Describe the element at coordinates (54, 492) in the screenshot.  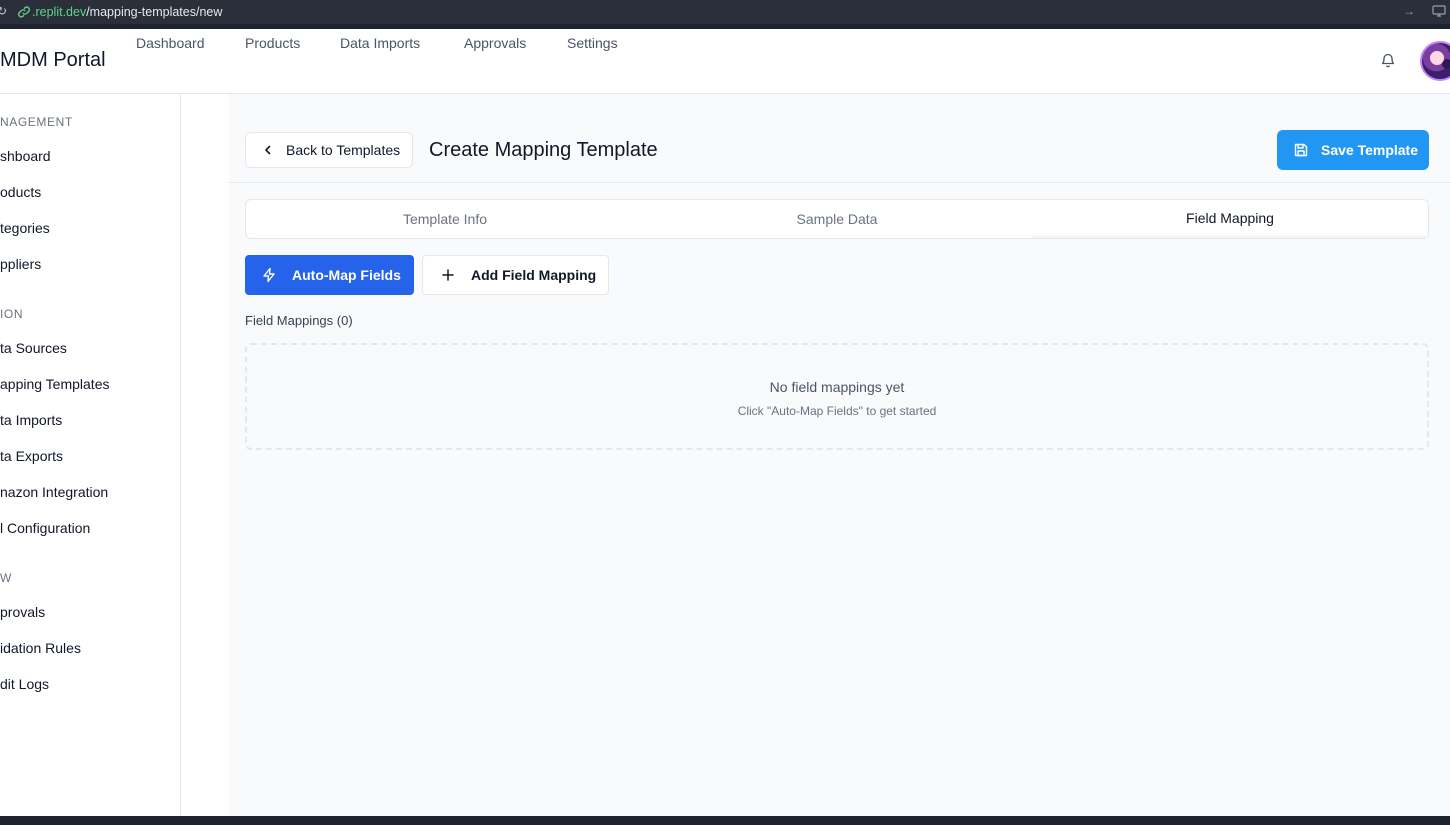
I see `sidebar-item-amazon-integration: nazon Integration` at that location.